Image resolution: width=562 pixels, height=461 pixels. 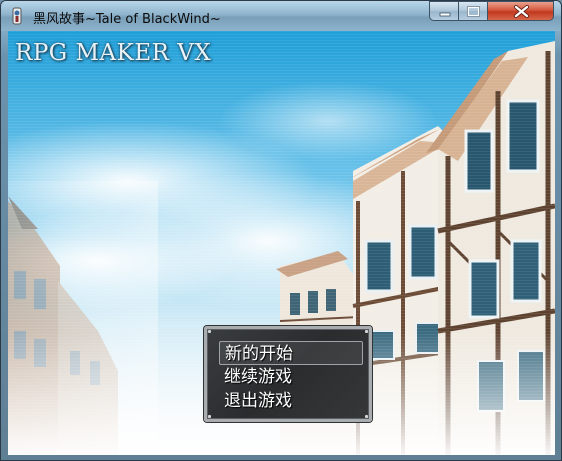 What do you see at coordinates (113, 53) in the screenshot?
I see `rpg-maker-logo: RPG MAKER VX` at bounding box center [113, 53].